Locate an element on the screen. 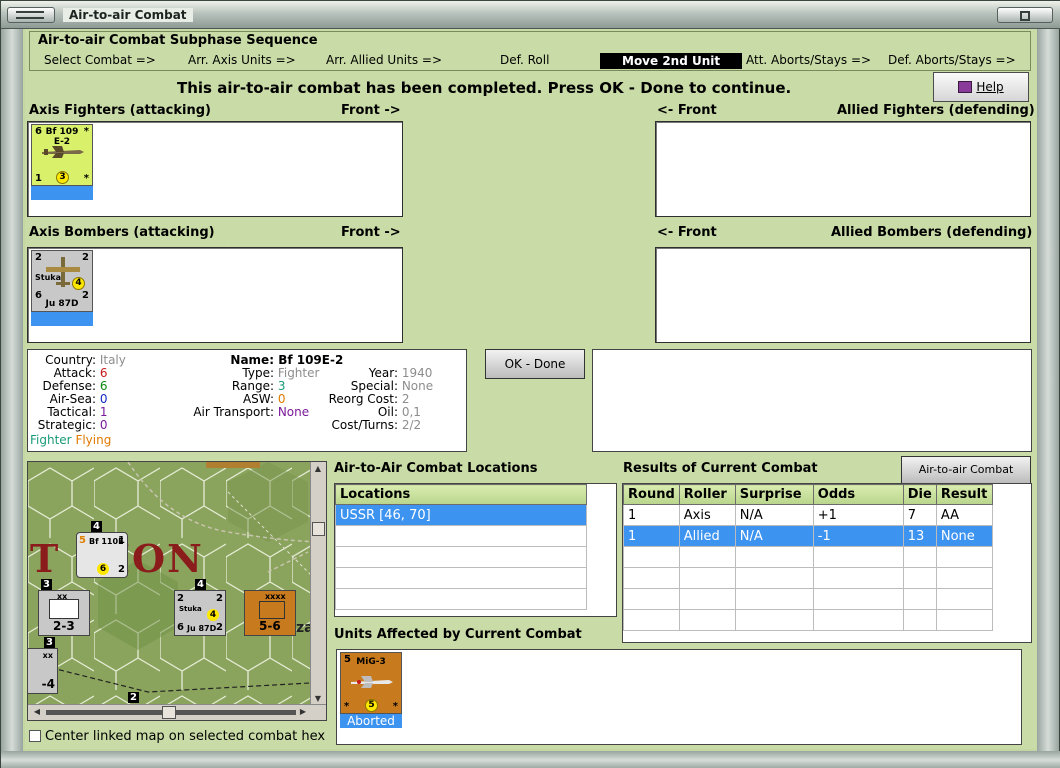 This screenshot has width=1060, height=768. info-oil: 0,1 is located at coordinates (411, 412).